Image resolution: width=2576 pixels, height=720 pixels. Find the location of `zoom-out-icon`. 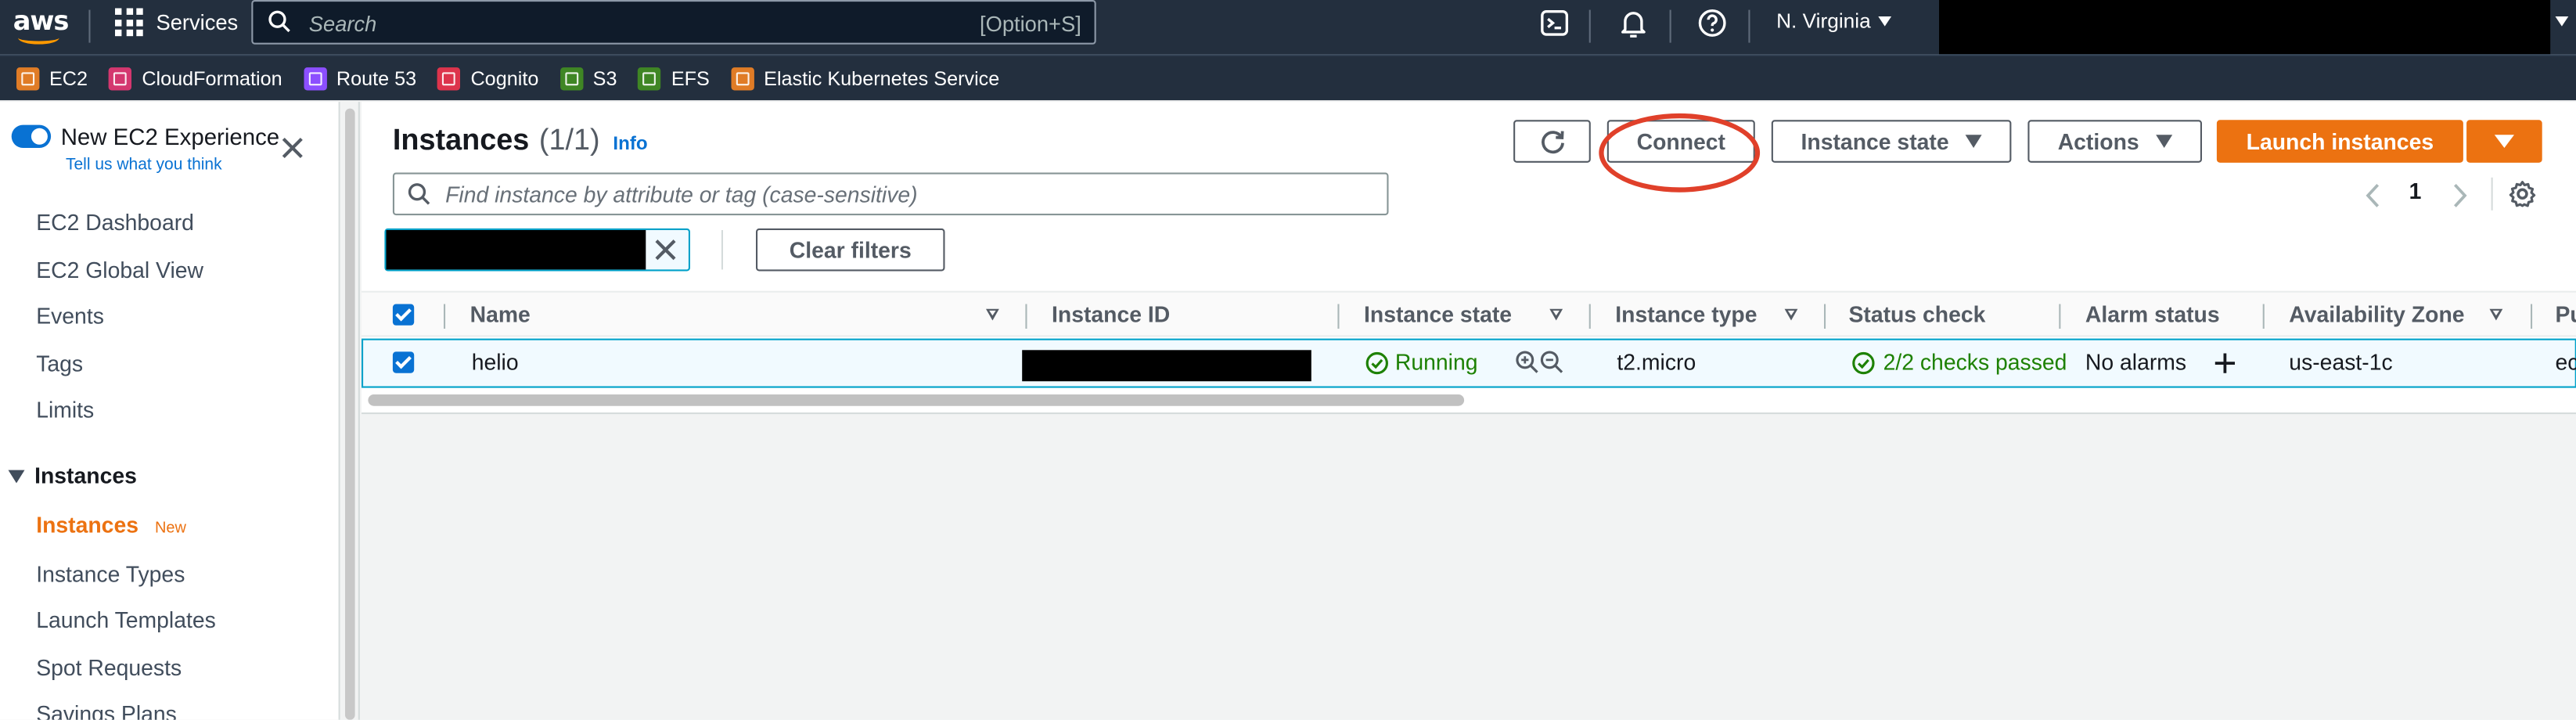

zoom-out-icon is located at coordinates (1552, 362).